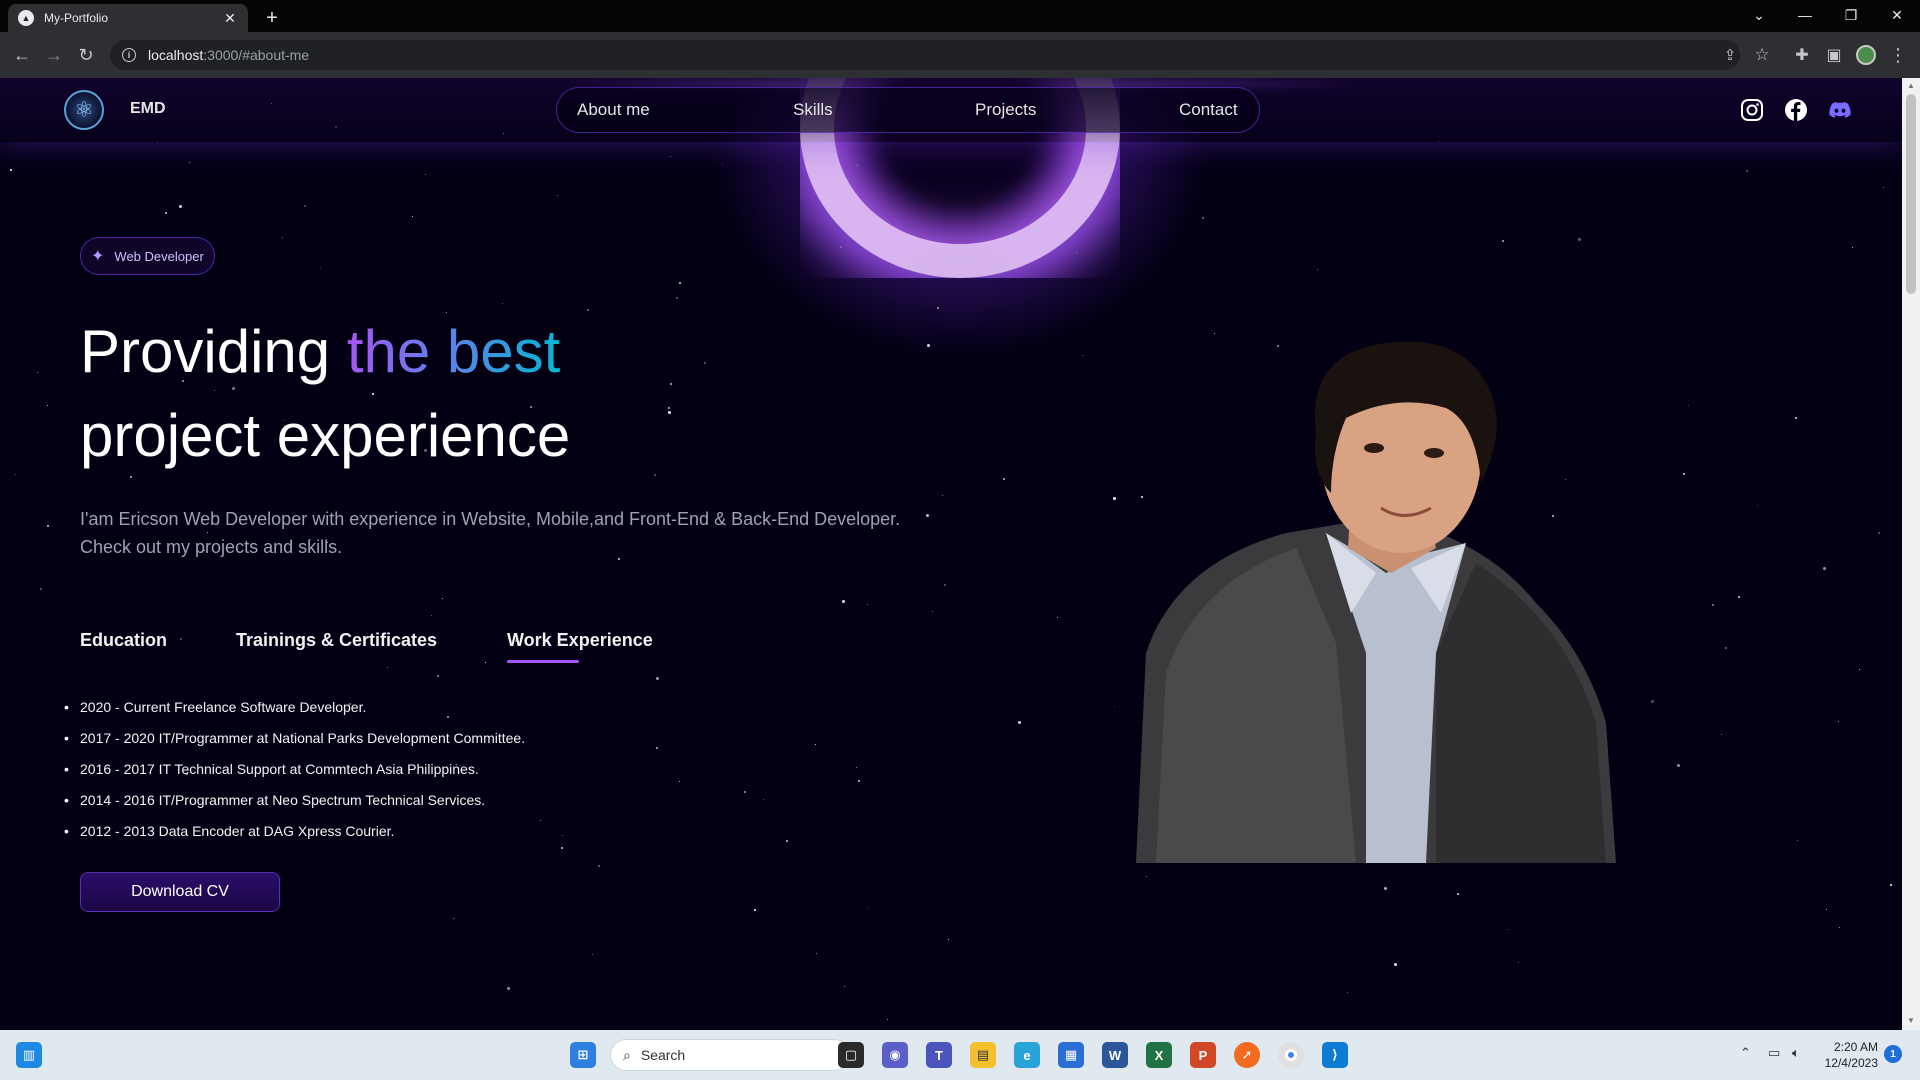  What do you see at coordinates (1762, 55) in the screenshot?
I see `bookmark-star-icon: ☆` at bounding box center [1762, 55].